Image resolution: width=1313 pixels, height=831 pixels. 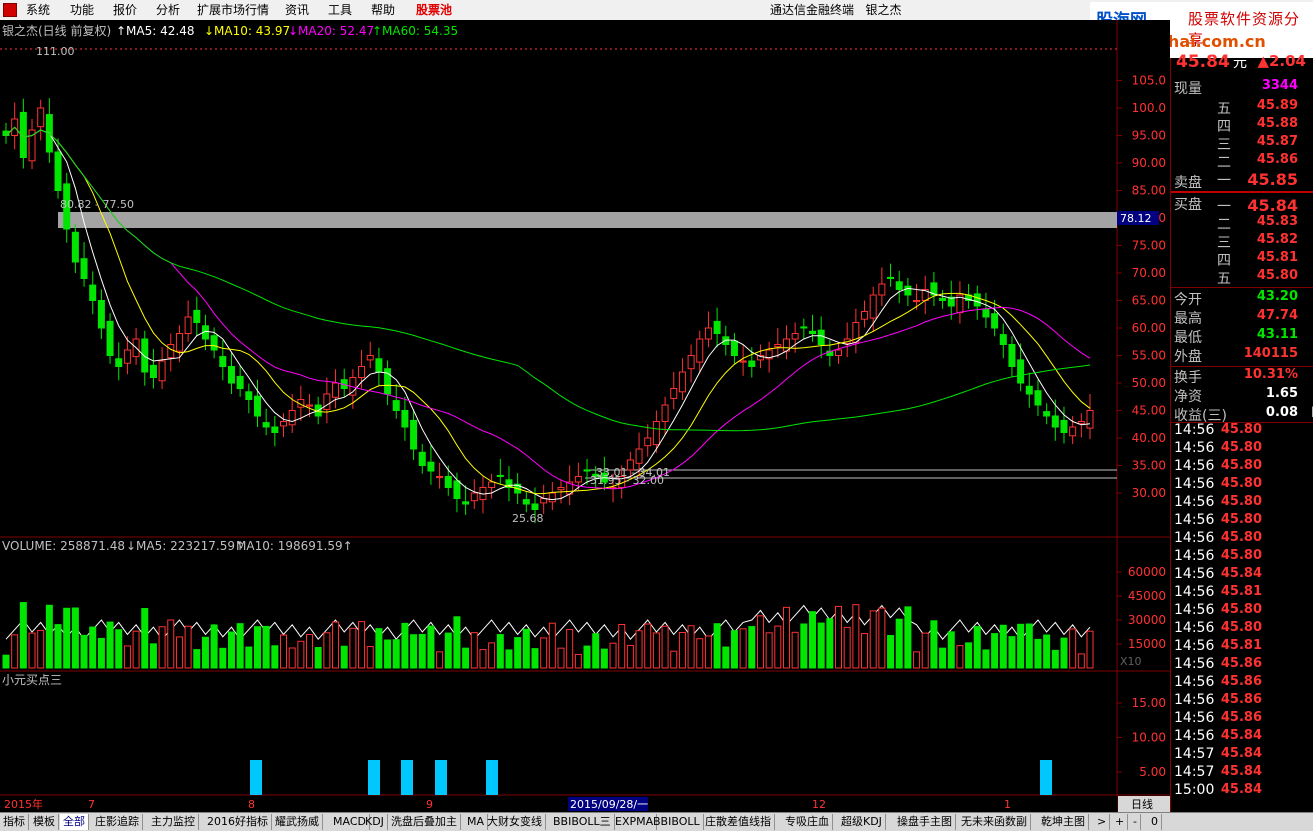 What do you see at coordinates (819, 804) in the screenshot?
I see `date-axis-label: 12` at bounding box center [819, 804].